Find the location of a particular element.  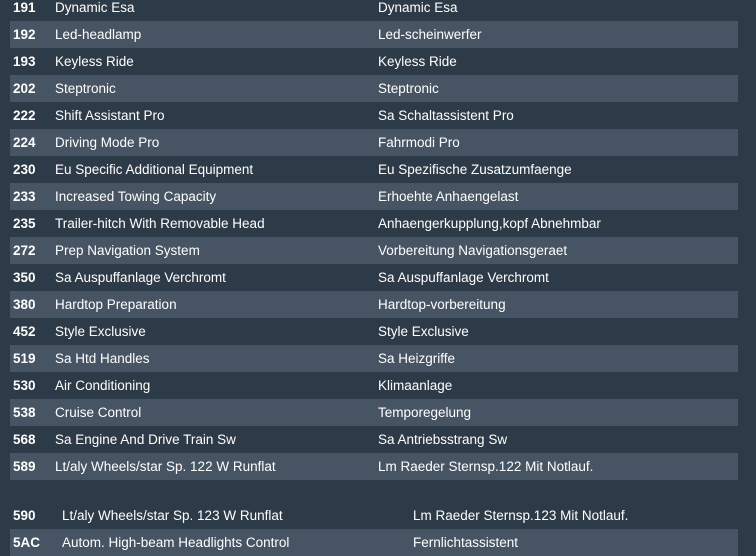

option-code: 589 is located at coordinates (24, 466).